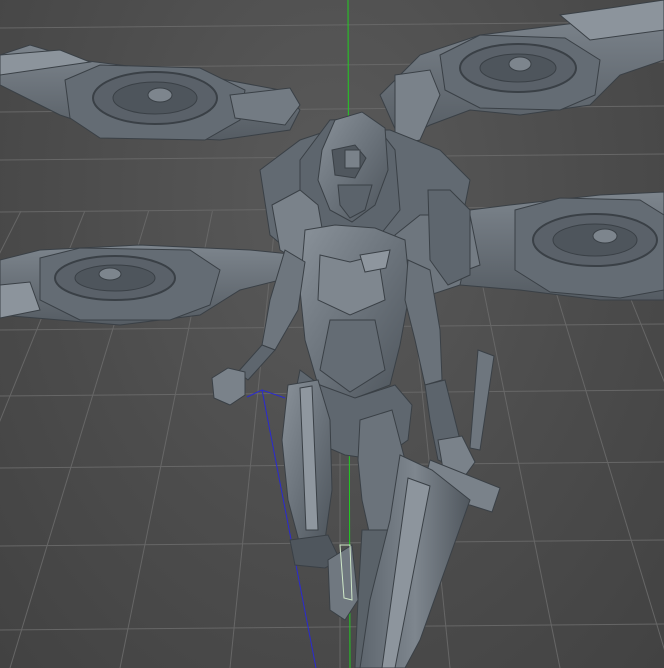 The width and height of the screenshot is (664, 668). What do you see at coordinates (150, 92) in the screenshot?
I see `drone-rotor-top-left` at bounding box center [150, 92].